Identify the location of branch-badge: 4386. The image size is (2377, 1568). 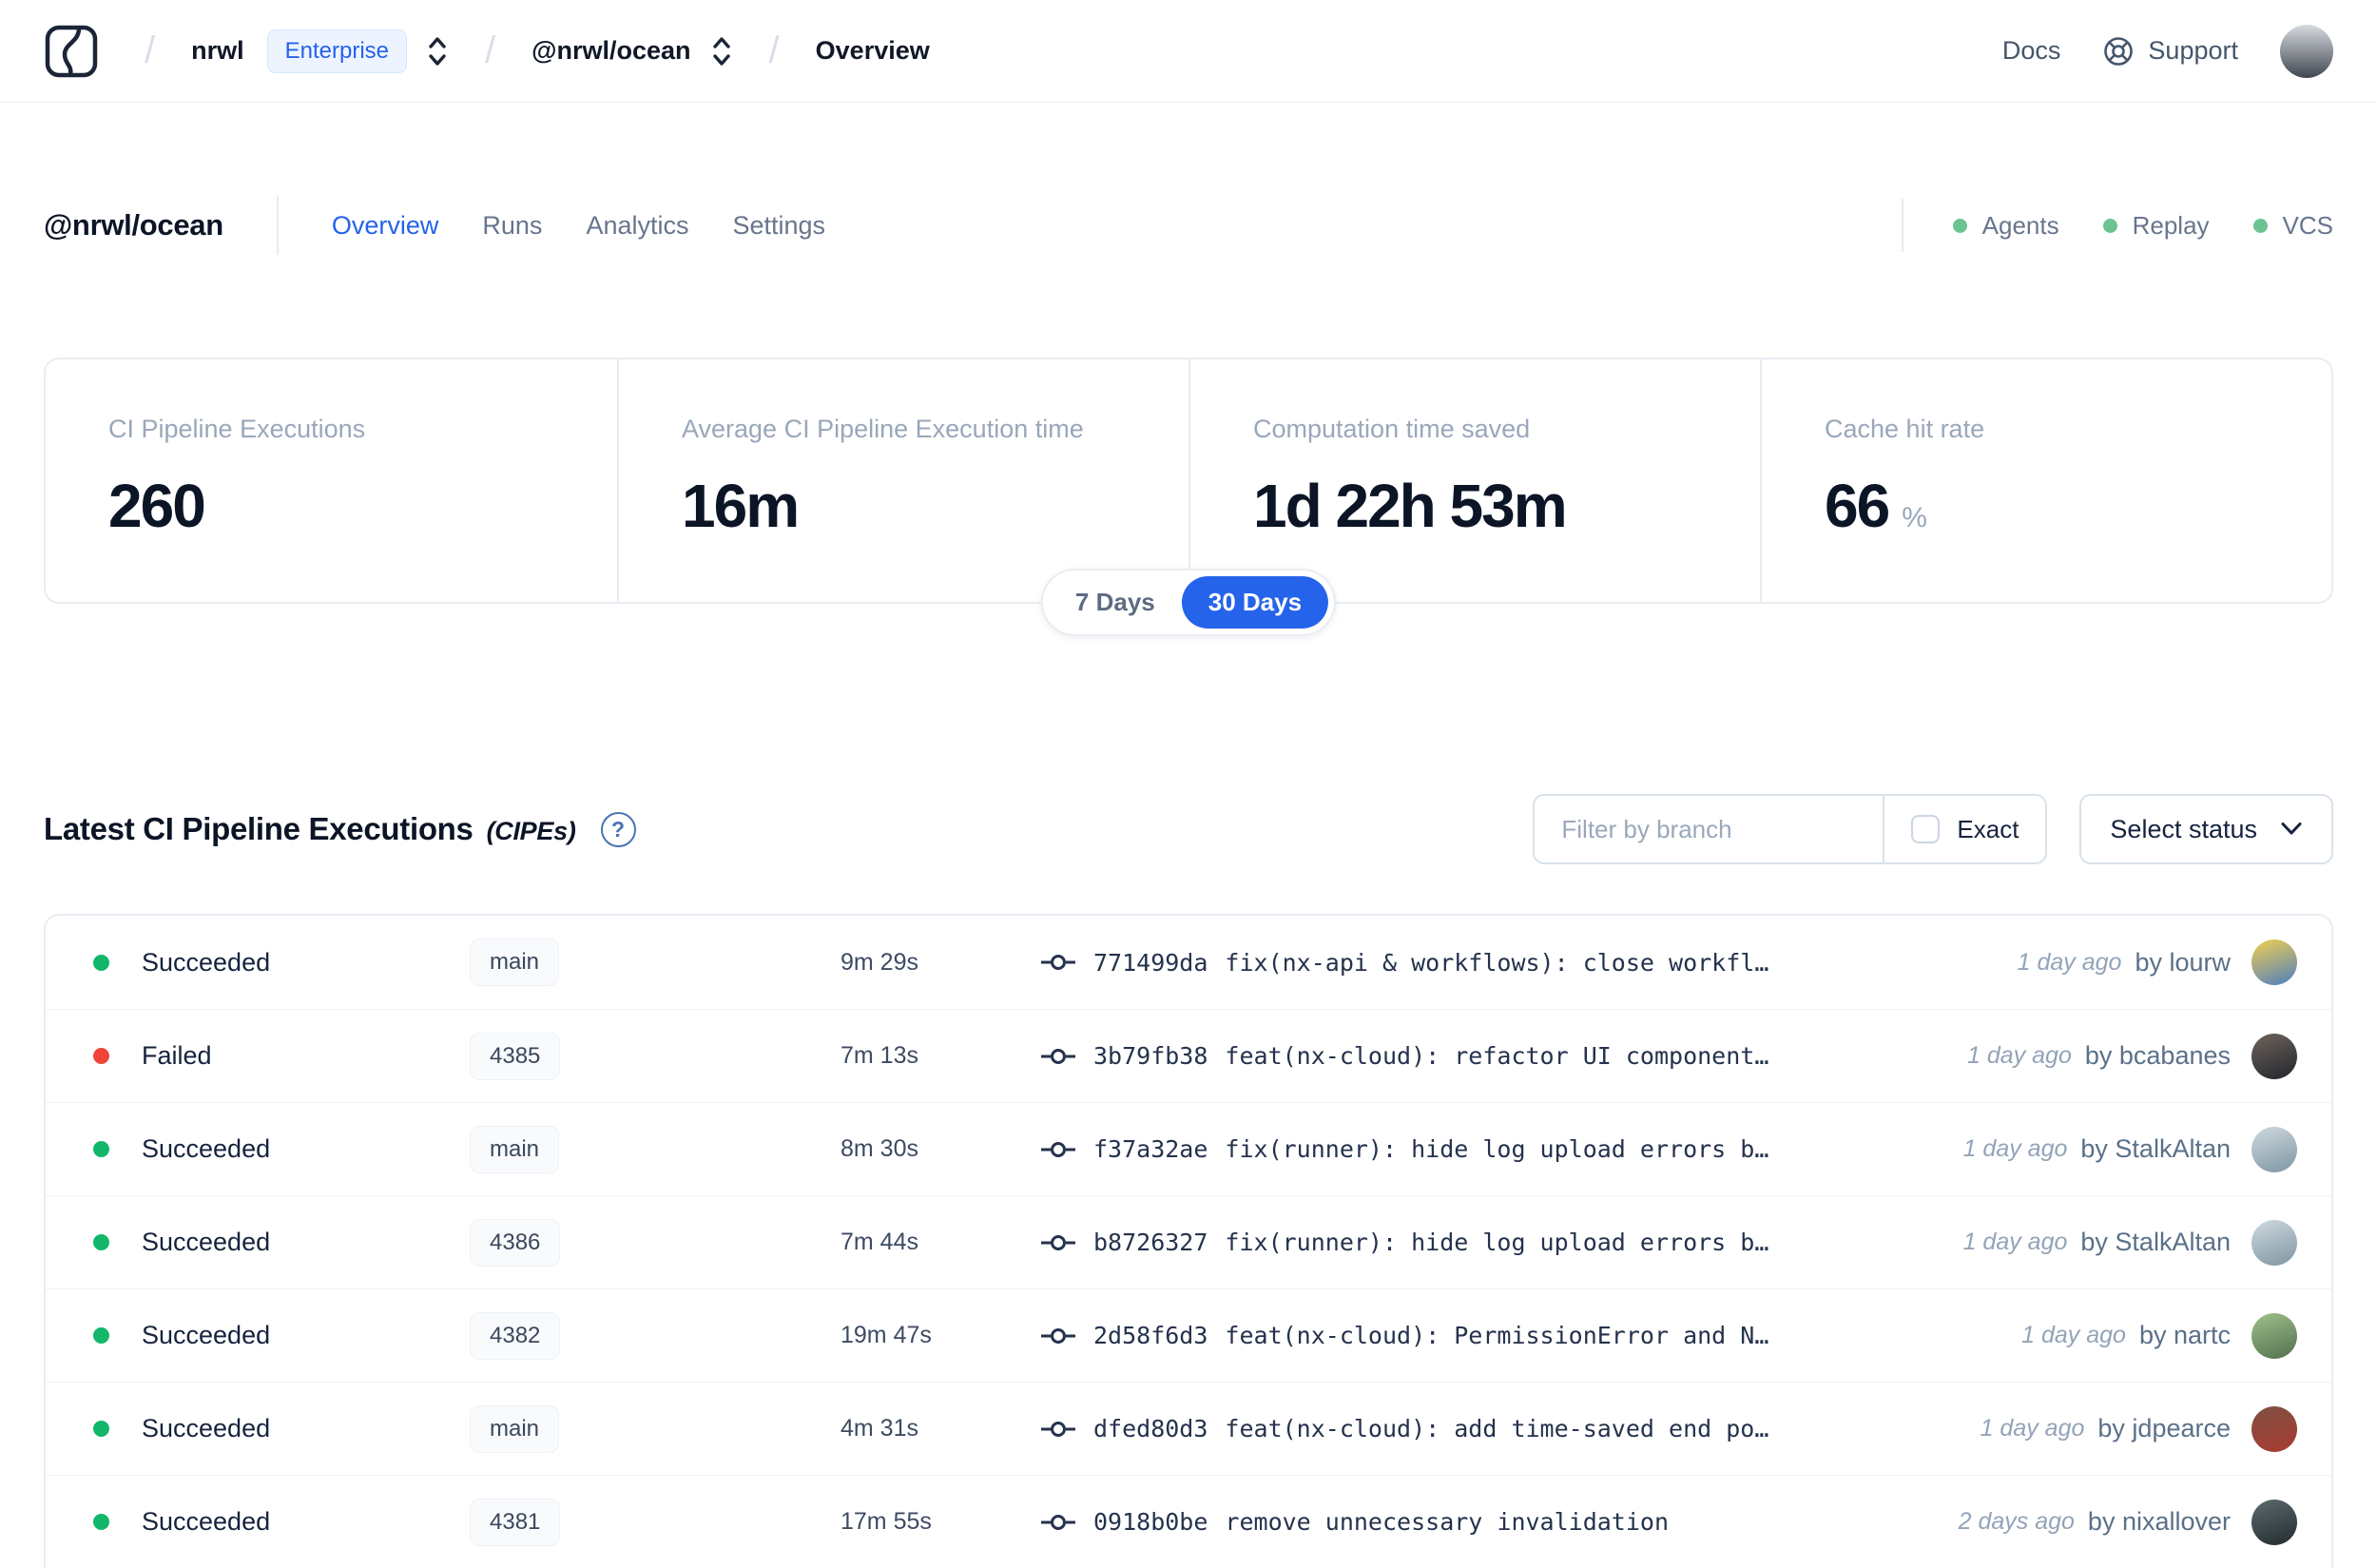
(515, 1242).